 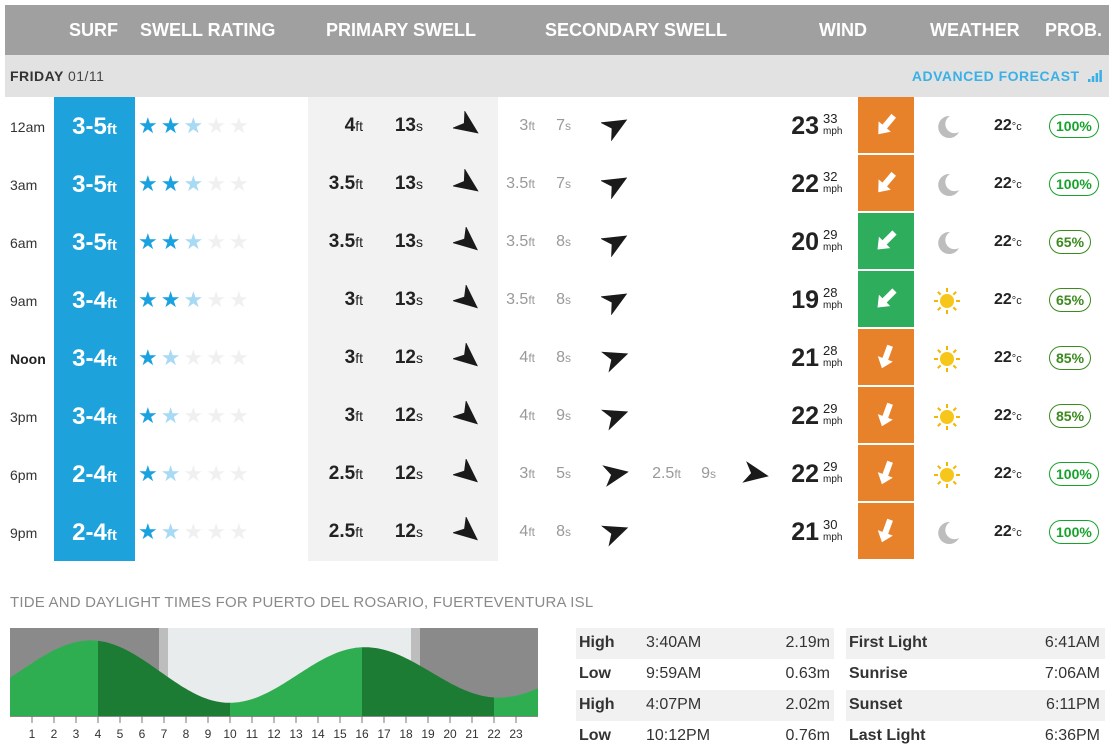 I want to click on hour-label: 21, so click(x=472, y=733).